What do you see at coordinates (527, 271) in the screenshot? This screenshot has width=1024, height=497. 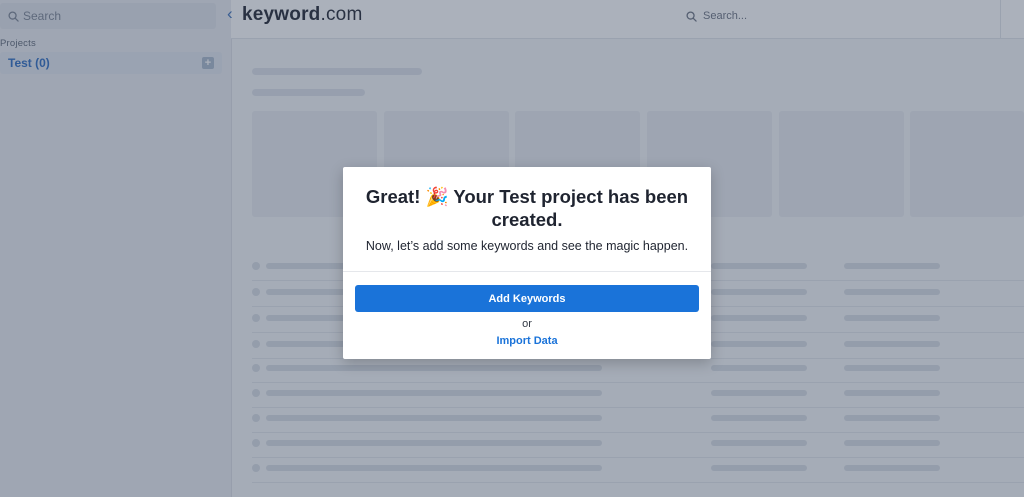 I see `dialog-divider` at bounding box center [527, 271].